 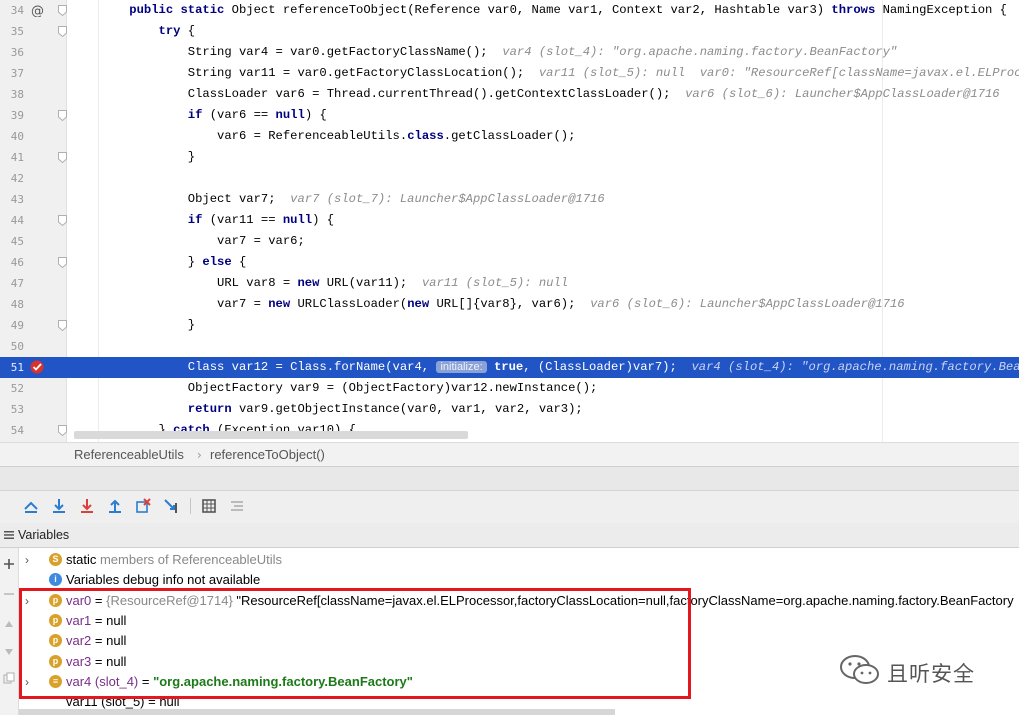 I want to click on trace-icon, so click(x=237, y=506).